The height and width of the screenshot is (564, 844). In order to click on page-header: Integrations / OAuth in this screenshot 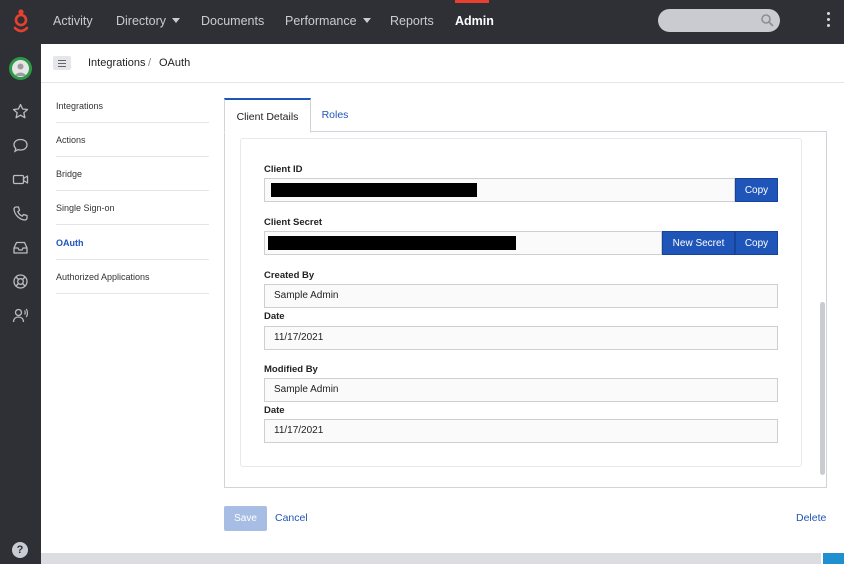, I will do `click(442, 63)`.